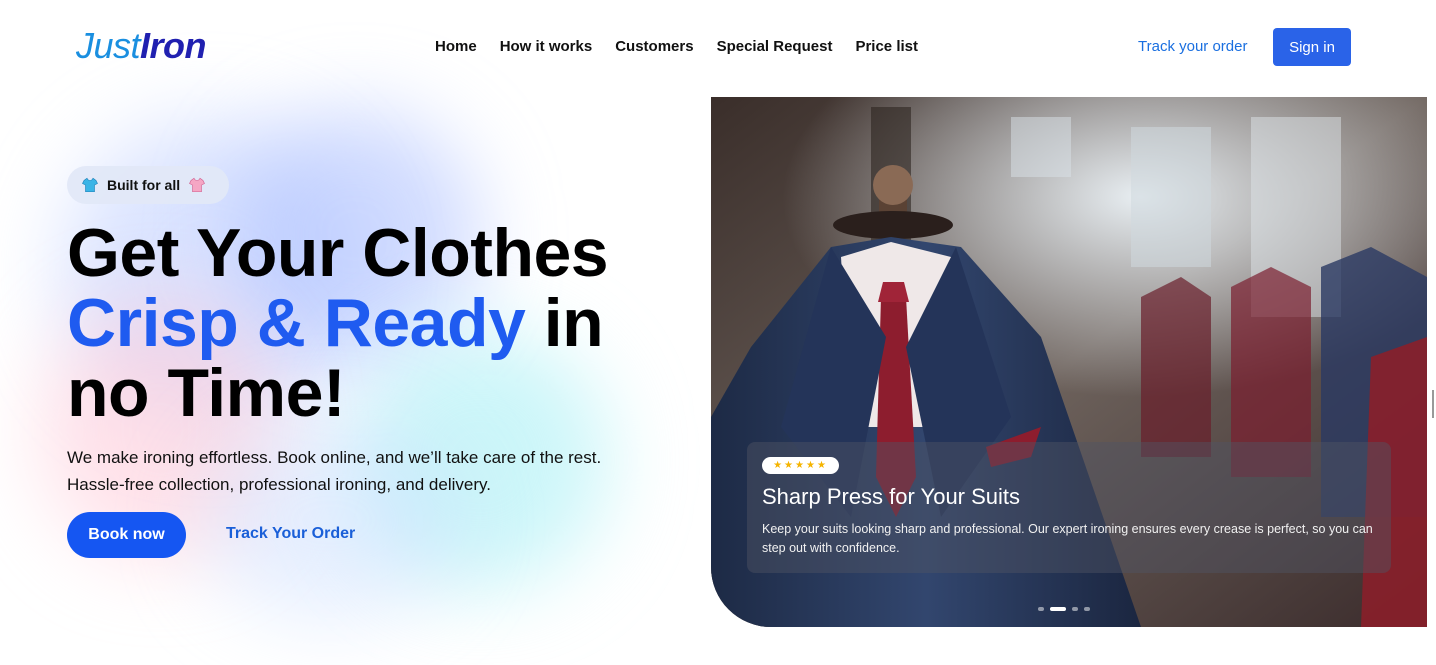 The height and width of the screenshot is (665, 1436). I want to click on hero-title-line-1: Get Your Clothes, so click(338, 253).